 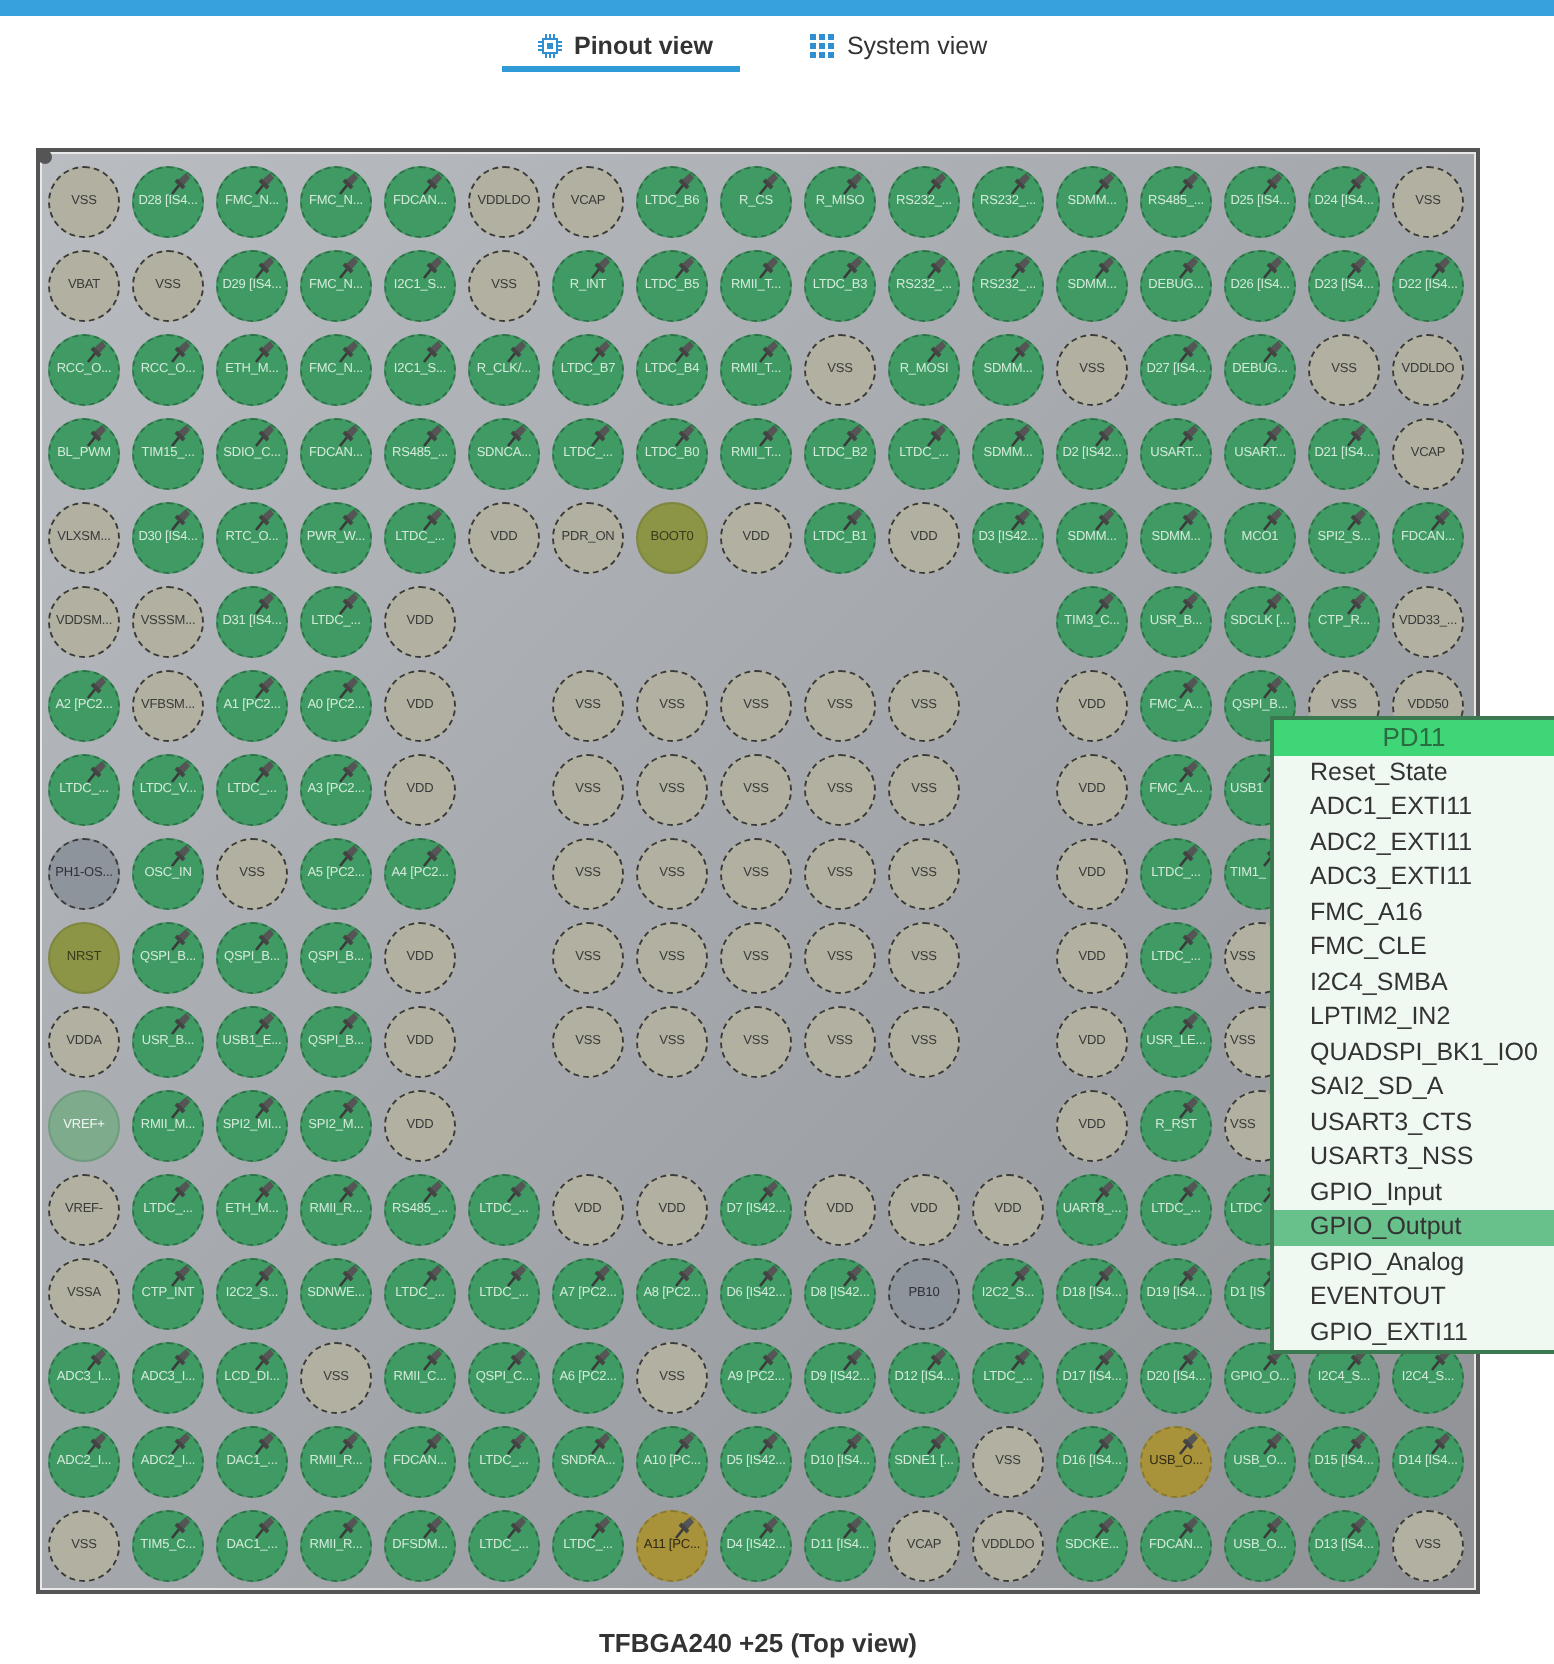 What do you see at coordinates (550, 45) in the screenshot?
I see `chip-icon` at bounding box center [550, 45].